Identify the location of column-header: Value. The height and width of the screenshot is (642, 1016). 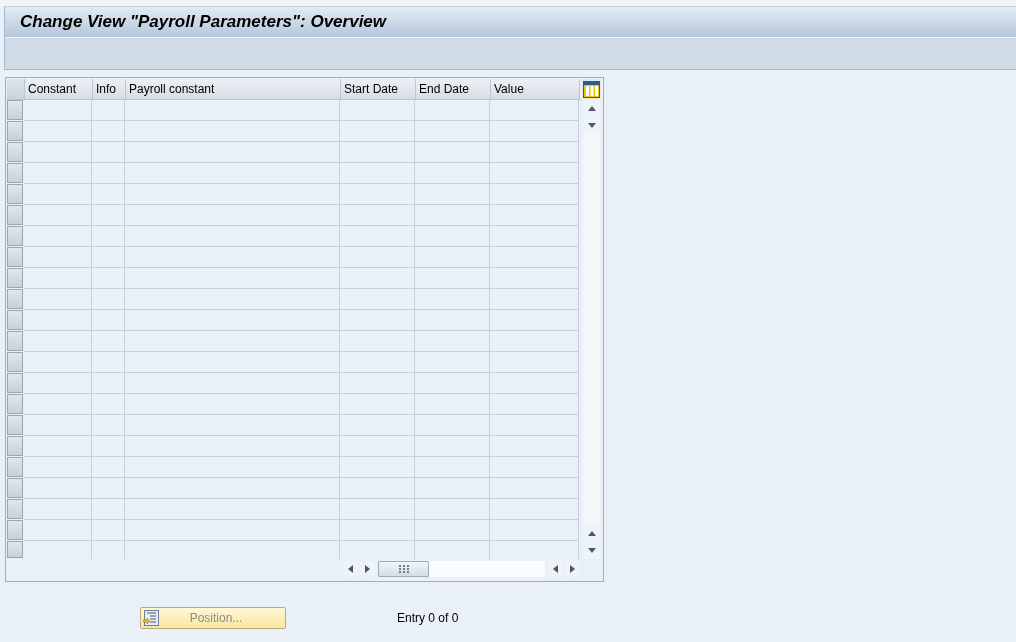
(535, 89).